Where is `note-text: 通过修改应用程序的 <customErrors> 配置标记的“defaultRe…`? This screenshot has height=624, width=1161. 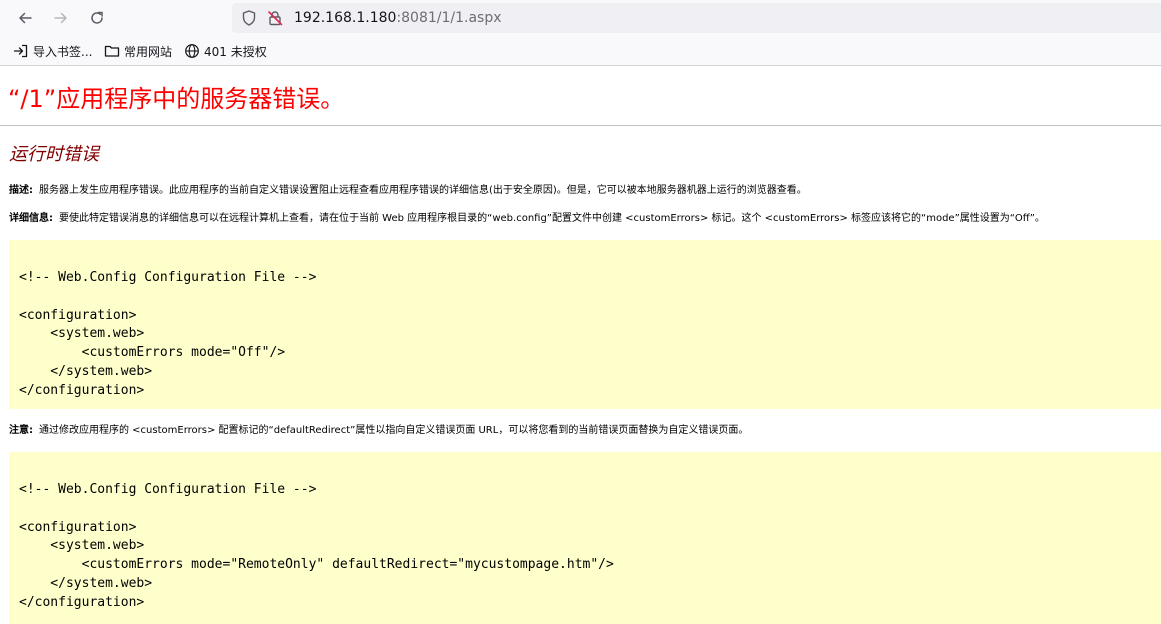
note-text: 通过修改应用程序的 <customErrors> 配置标记的“defaultRe… is located at coordinates (394, 430).